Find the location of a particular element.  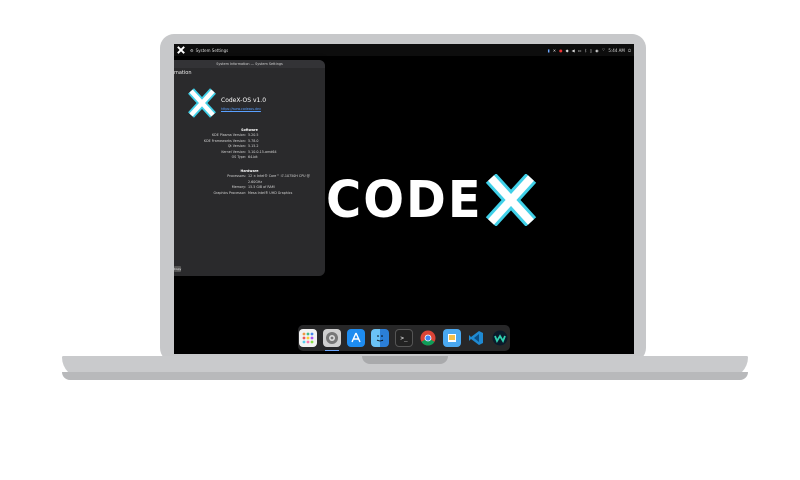

codex-menu-icon is located at coordinates (181, 50).